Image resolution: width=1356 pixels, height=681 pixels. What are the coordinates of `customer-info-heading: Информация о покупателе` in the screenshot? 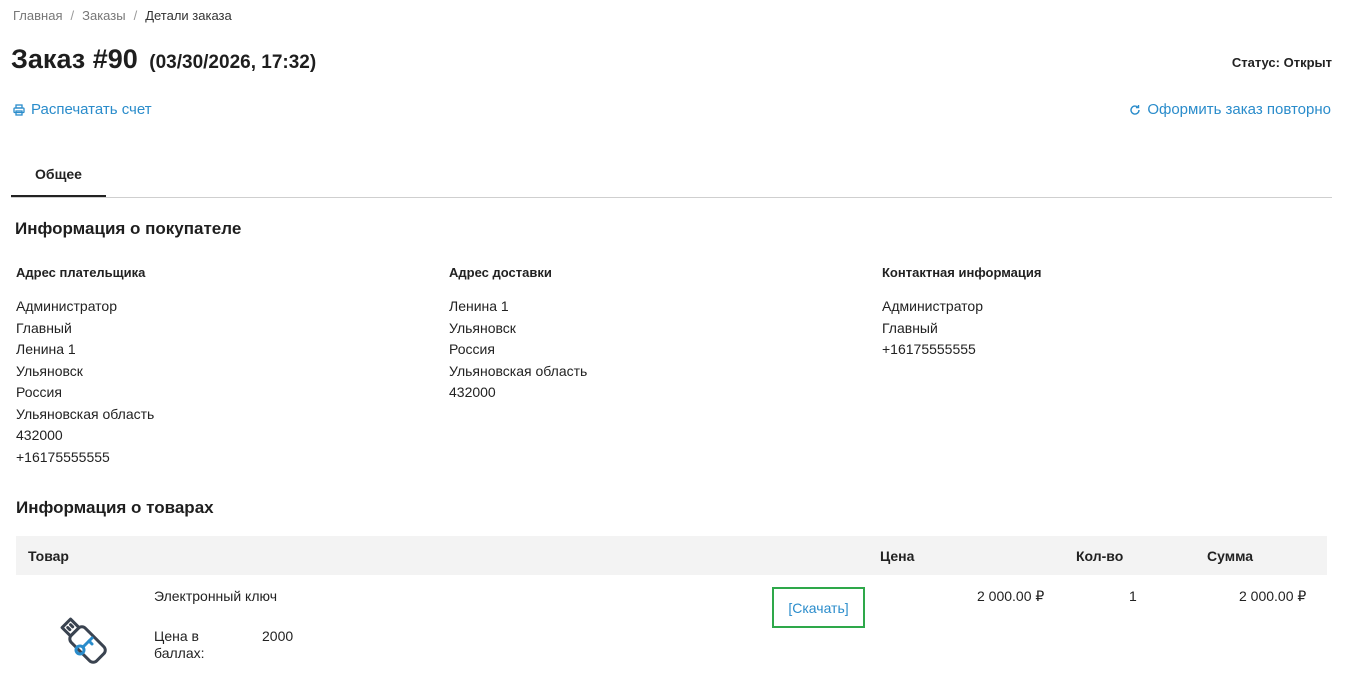 It's located at (128, 228).